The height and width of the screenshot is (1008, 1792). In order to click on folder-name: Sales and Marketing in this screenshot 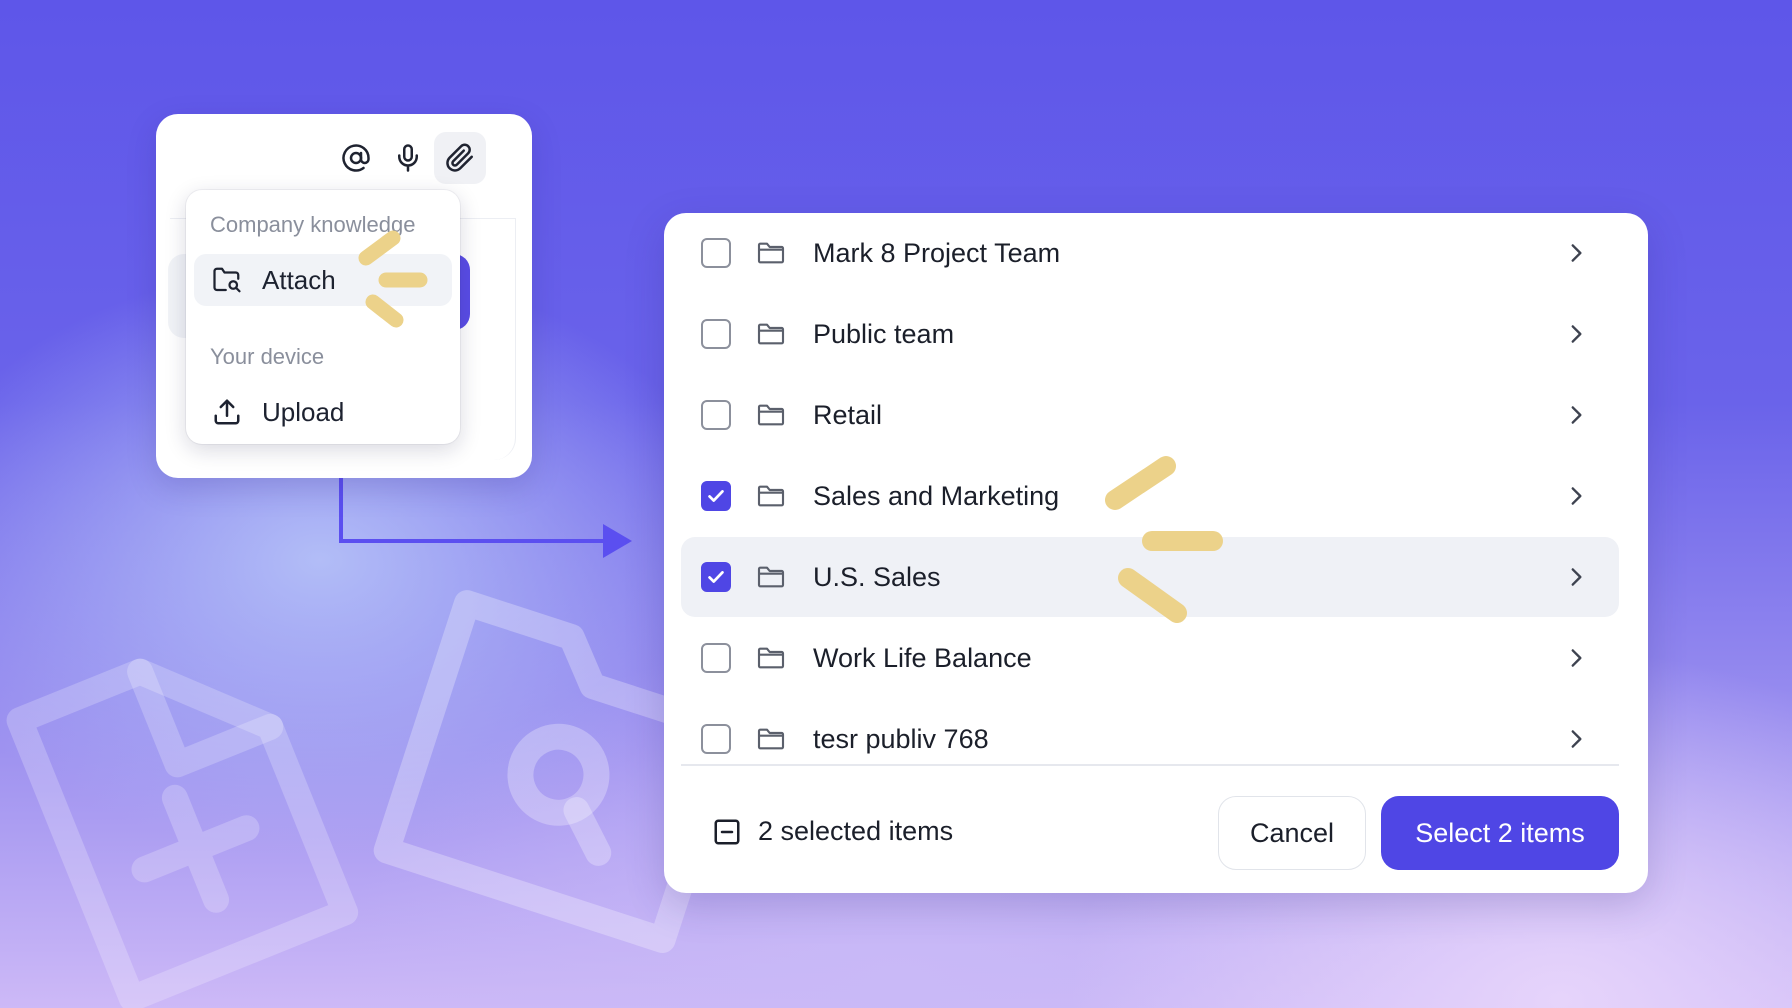, I will do `click(936, 495)`.